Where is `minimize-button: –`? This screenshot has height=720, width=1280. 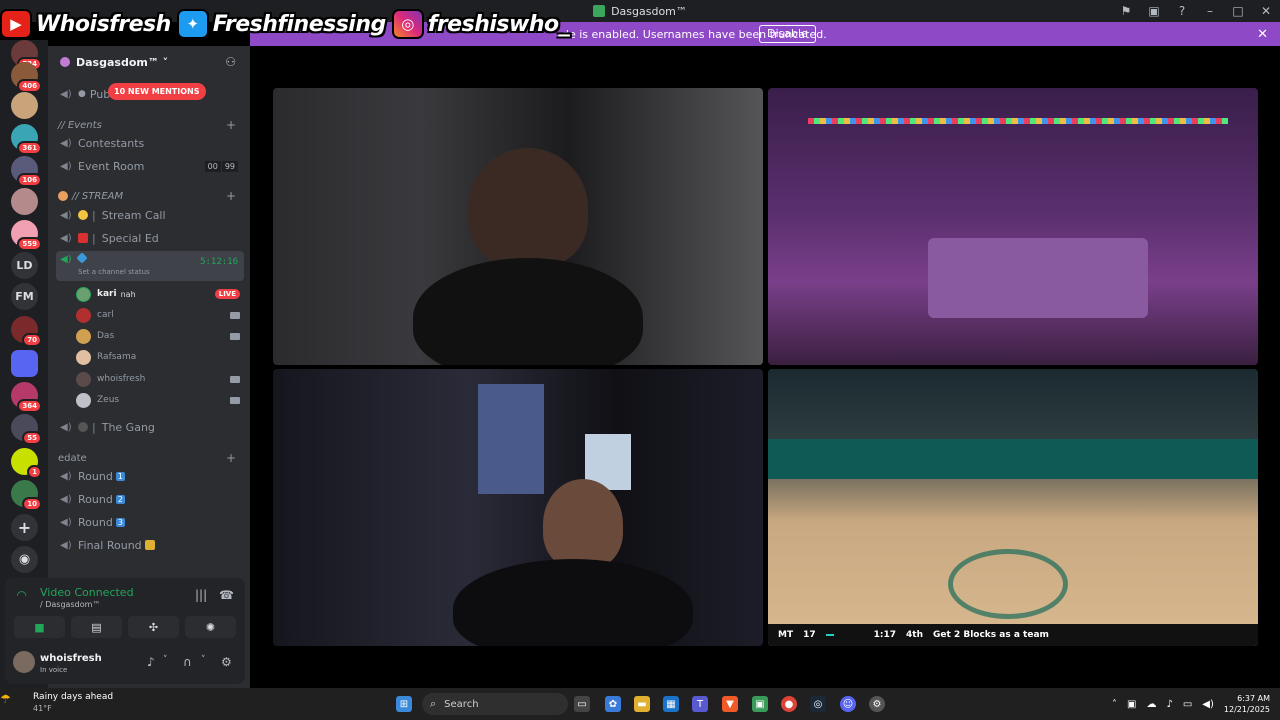 minimize-button: – is located at coordinates (1210, 11).